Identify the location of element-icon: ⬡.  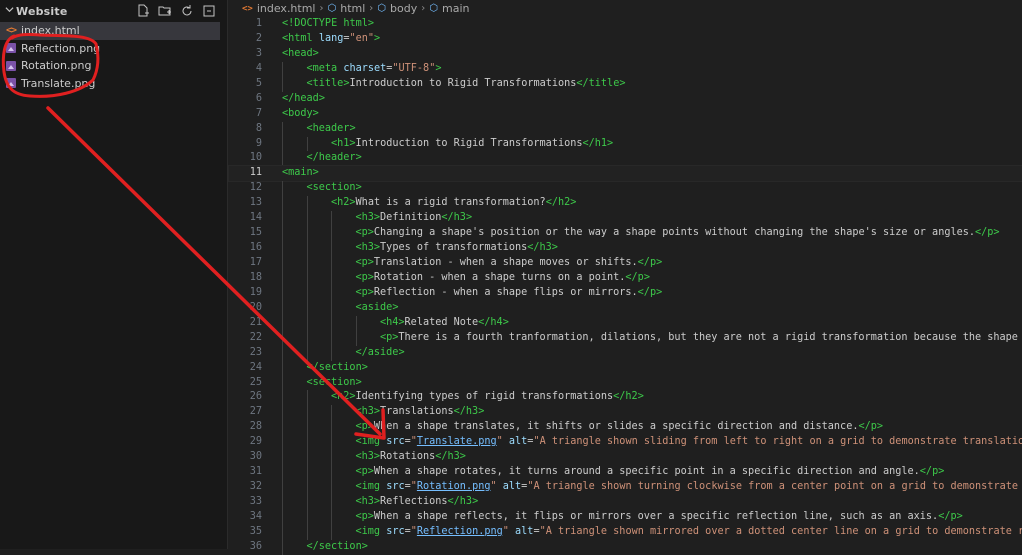
(382, 8).